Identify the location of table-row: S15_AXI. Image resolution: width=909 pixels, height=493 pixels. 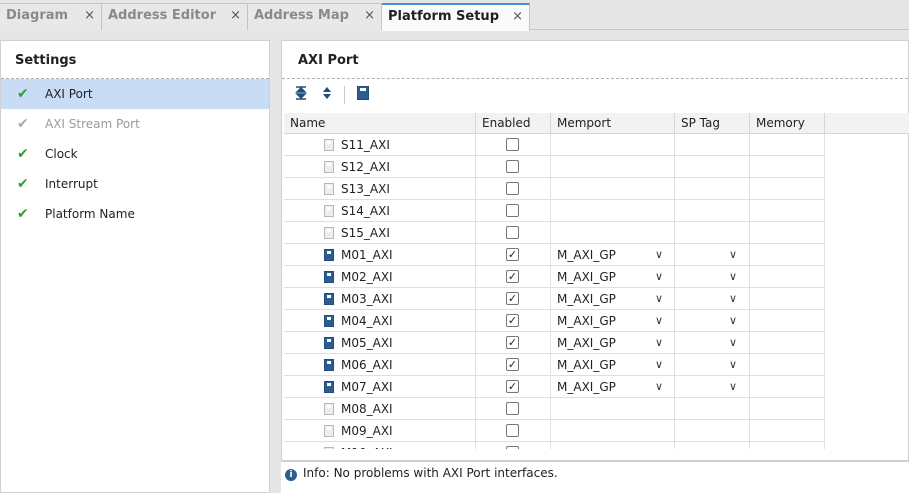
(554, 233).